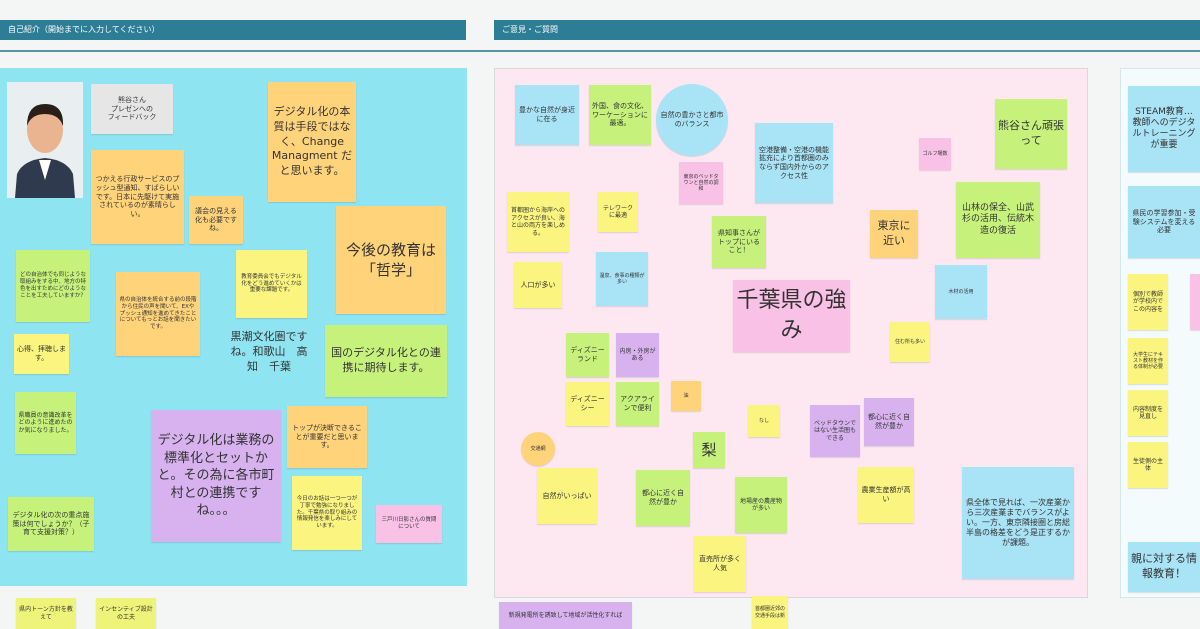 Image resolution: width=1200 pixels, height=629 pixels. I want to click on sticky-note: 豊かな自然が身近に在る, so click(547, 115).